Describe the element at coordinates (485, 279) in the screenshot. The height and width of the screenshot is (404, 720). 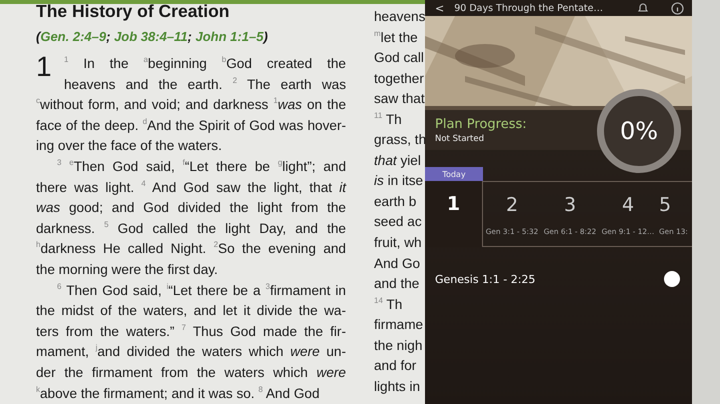
I see `reading-link: Genesis 1:1 - 2:25` at that location.